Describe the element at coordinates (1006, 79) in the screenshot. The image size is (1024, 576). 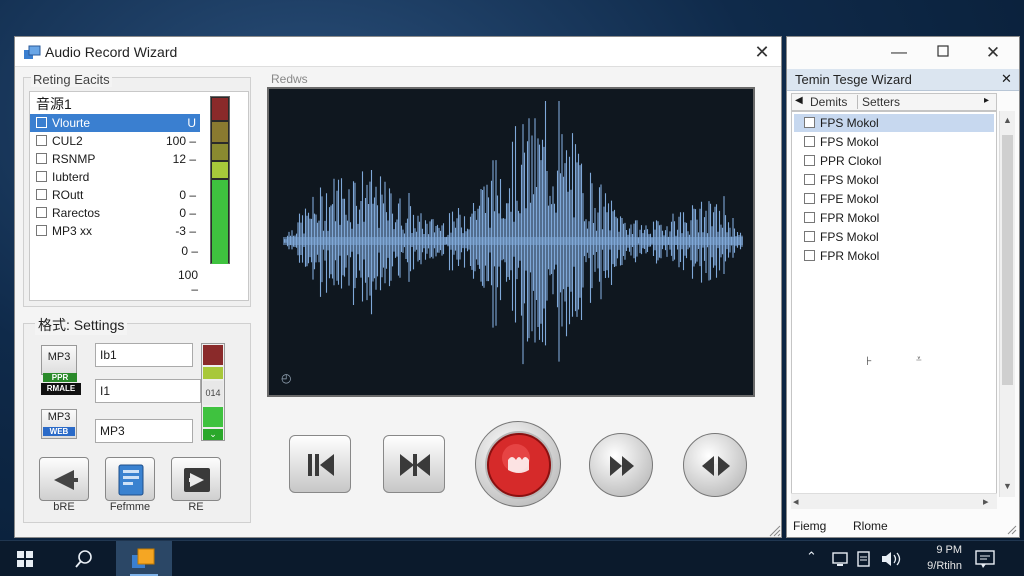
I see `close-icon: ✕` at that location.